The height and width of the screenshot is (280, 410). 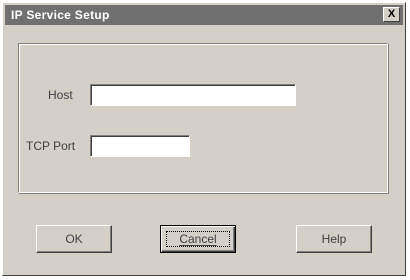 I want to click on title-bar: IP Service Setup X, so click(x=204, y=15).